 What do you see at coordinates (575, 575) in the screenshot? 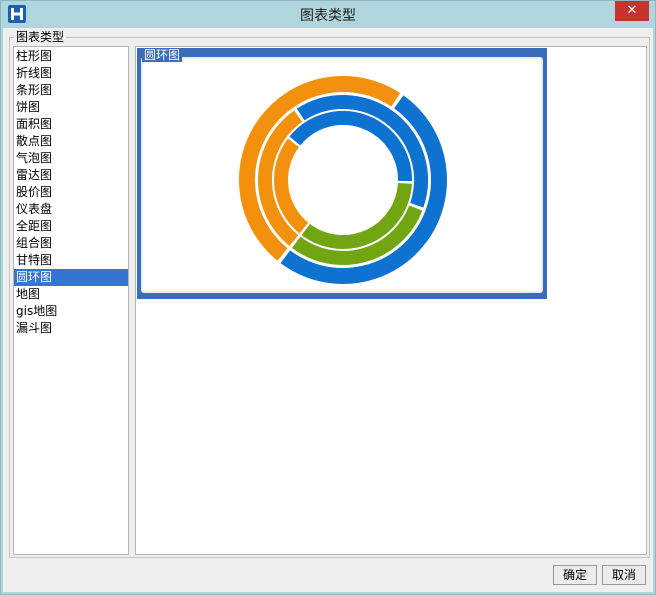
I see `ok-button: 确定` at bounding box center [575, 575].